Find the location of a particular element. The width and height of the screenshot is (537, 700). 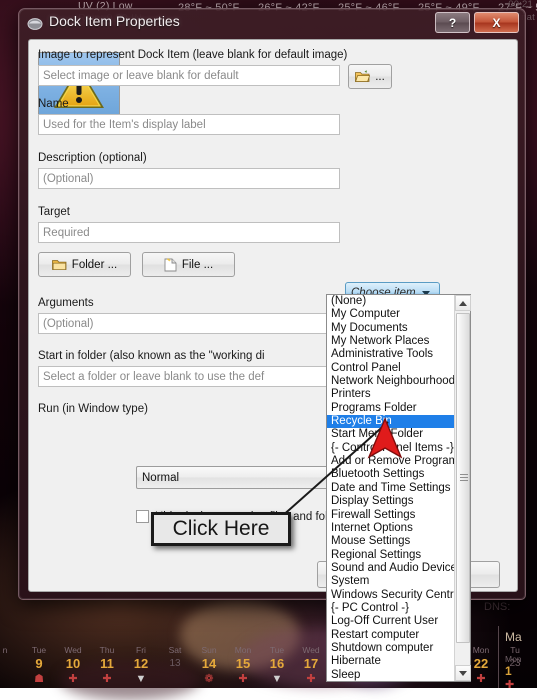

calendar-day-number: 23 is located at coordinates (515, 664).